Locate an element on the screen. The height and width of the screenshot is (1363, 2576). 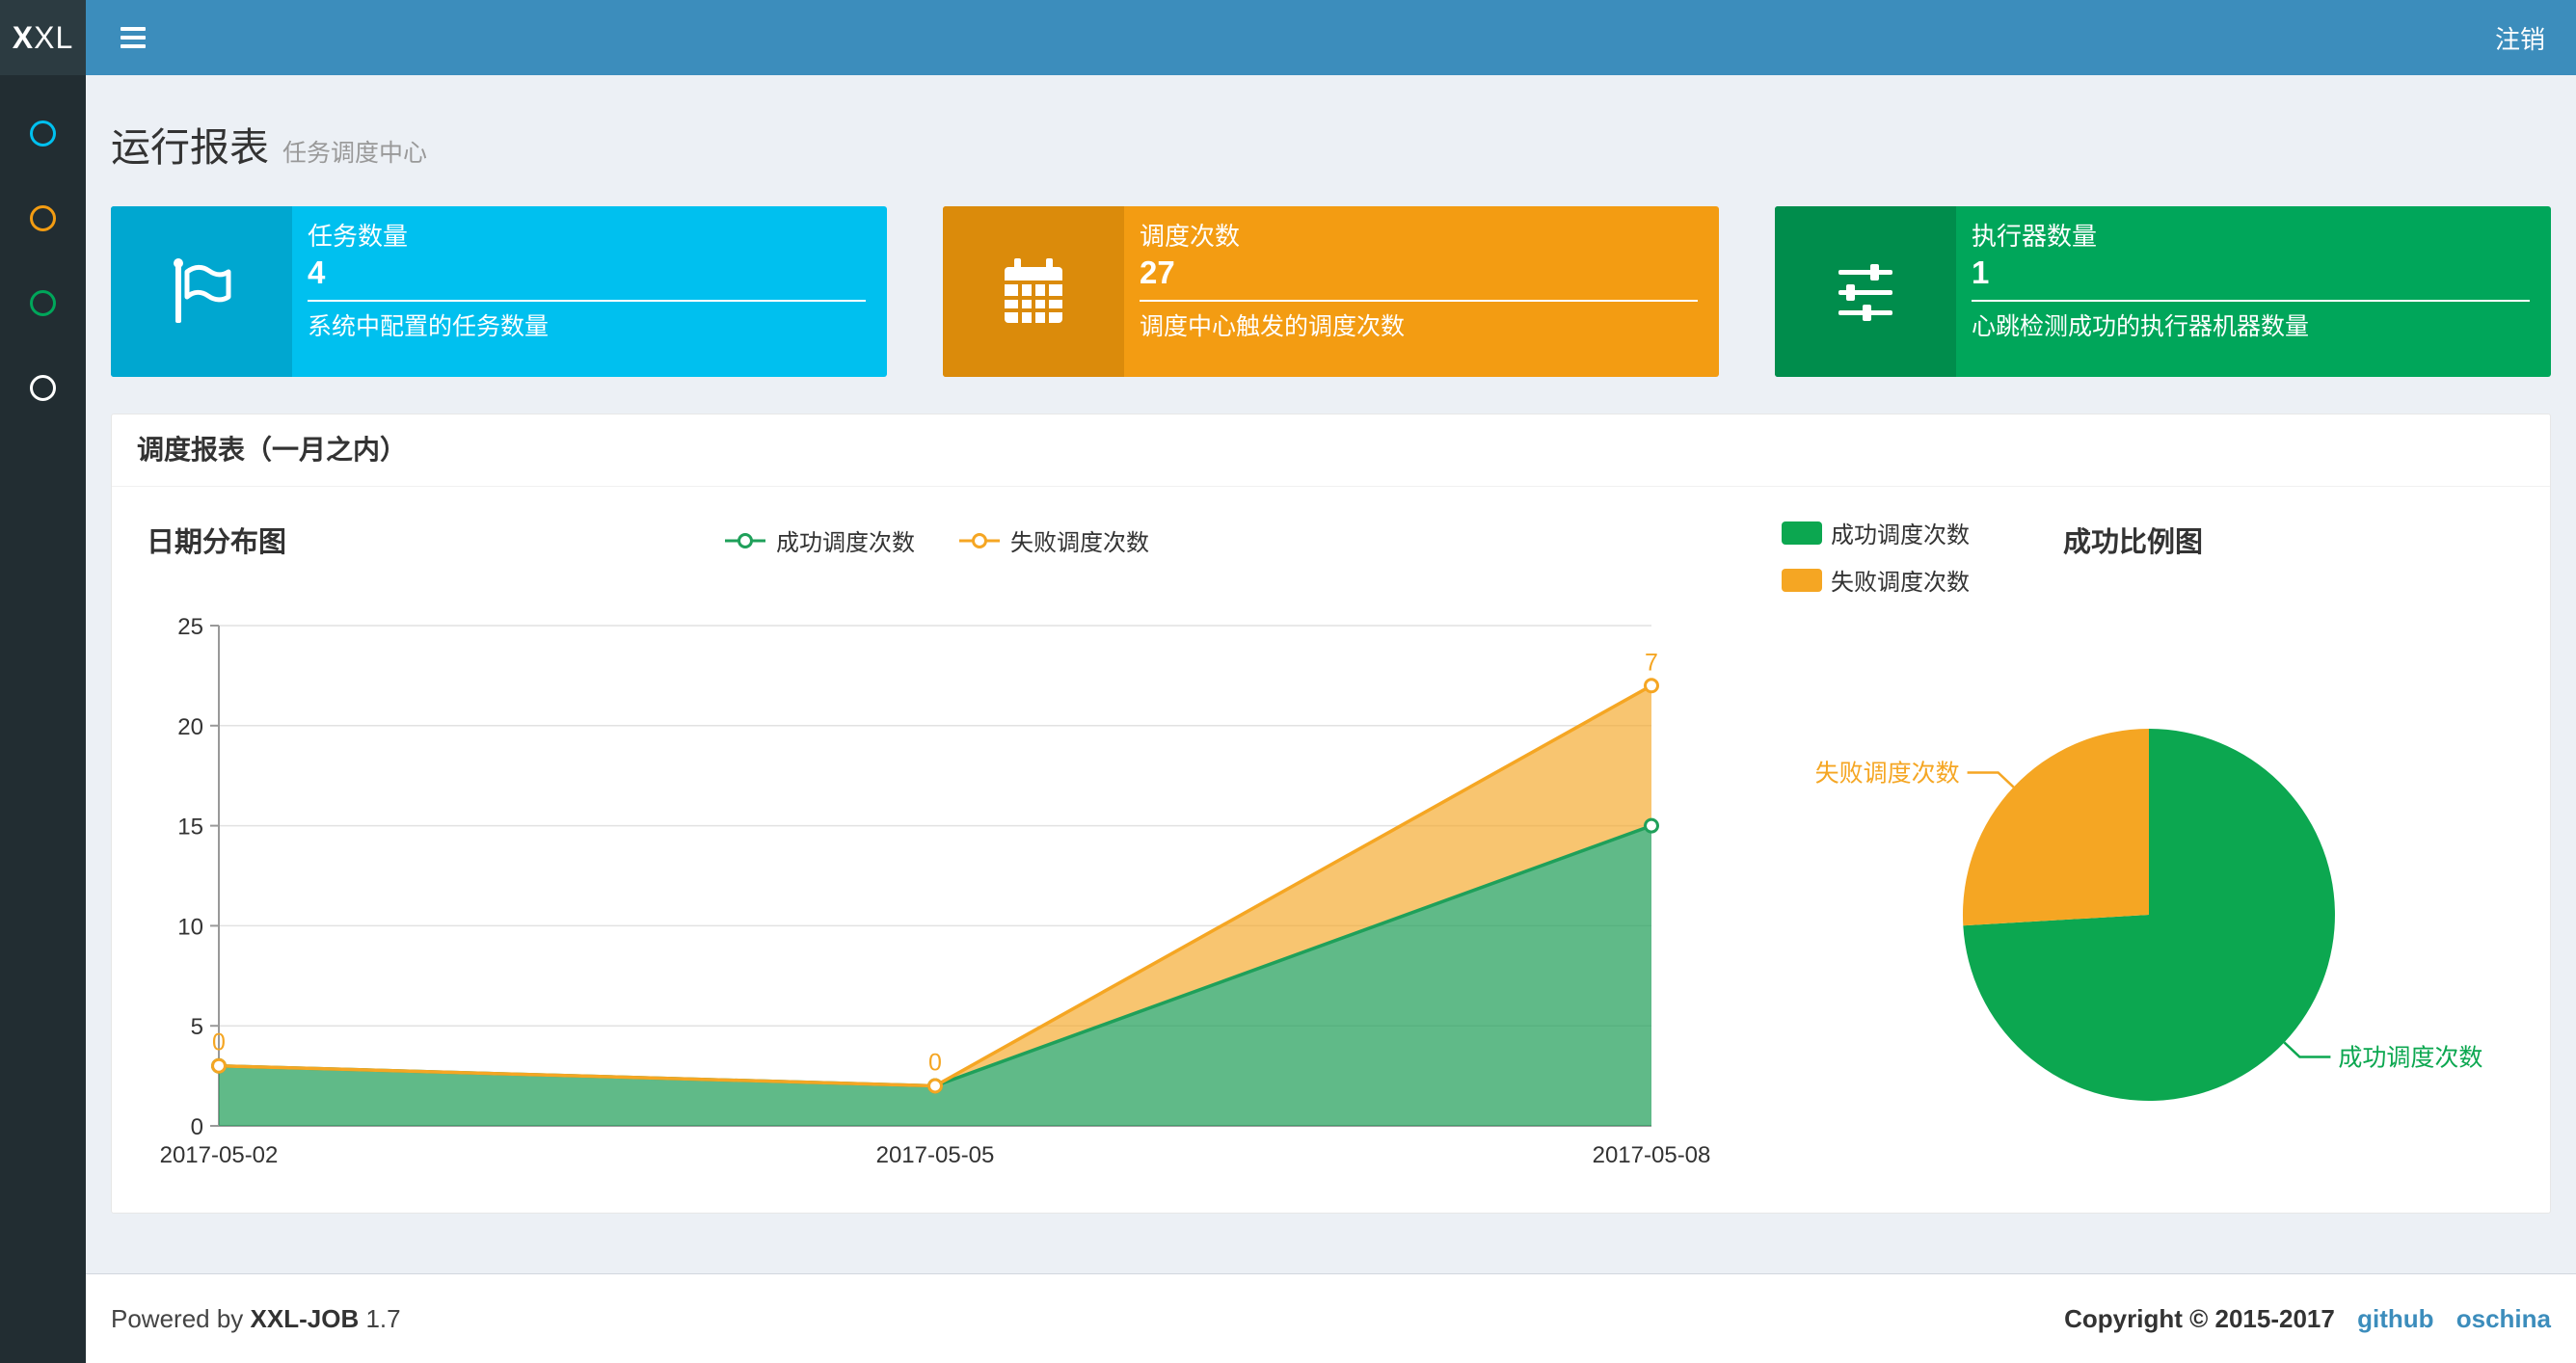
x-axis-tick-label: 2017-05-05 is located at coordinates (936, 1155).